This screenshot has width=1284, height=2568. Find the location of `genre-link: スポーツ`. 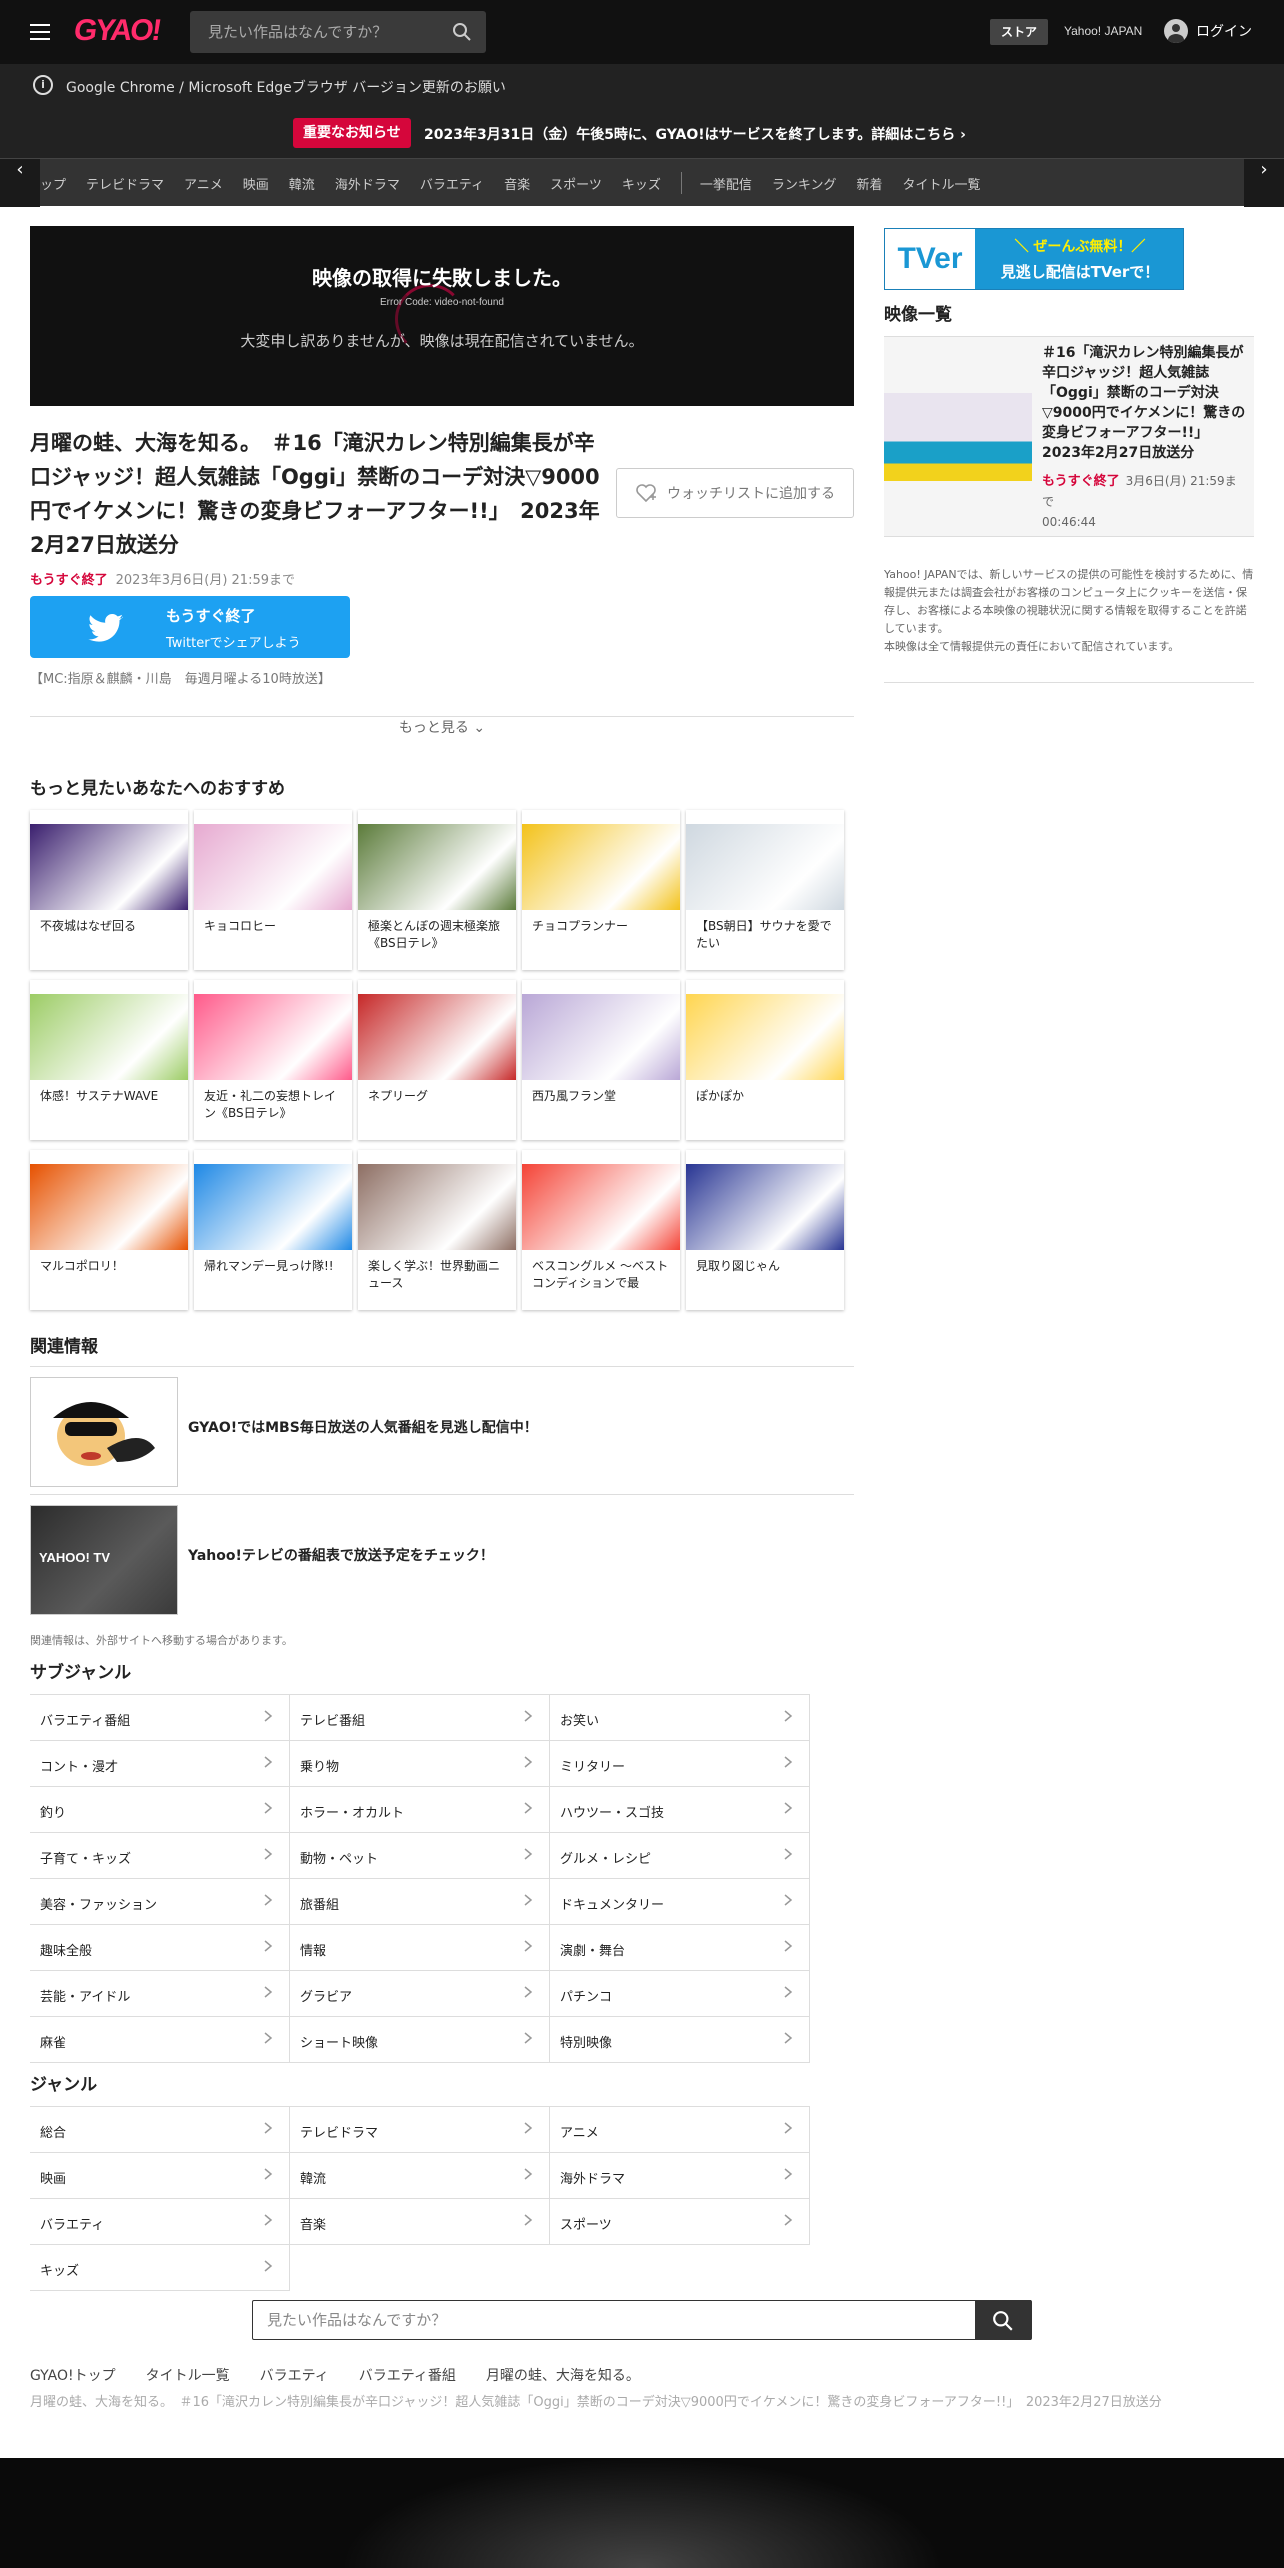

genre-link: スポーツ is located at coordinates (680, 2222).